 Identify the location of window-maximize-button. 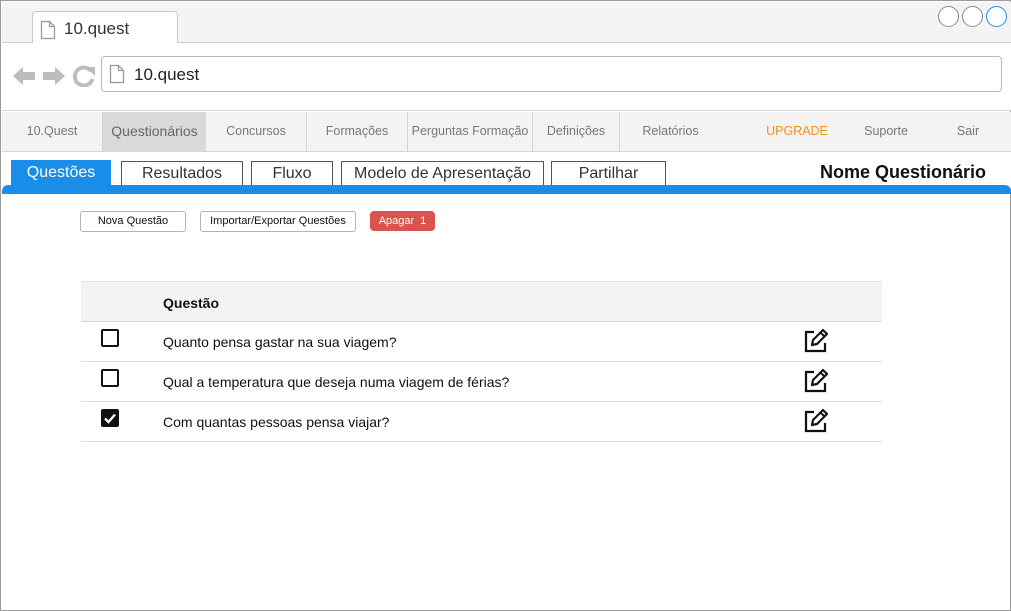
(972, 16).